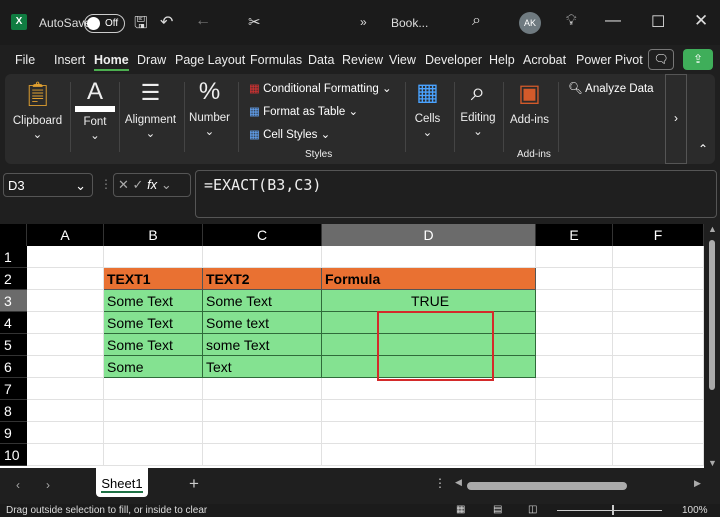  What do you see at coordinates (574, 367) in the screenshot?
I see `cell-E6` at bounding box center [574, 367].